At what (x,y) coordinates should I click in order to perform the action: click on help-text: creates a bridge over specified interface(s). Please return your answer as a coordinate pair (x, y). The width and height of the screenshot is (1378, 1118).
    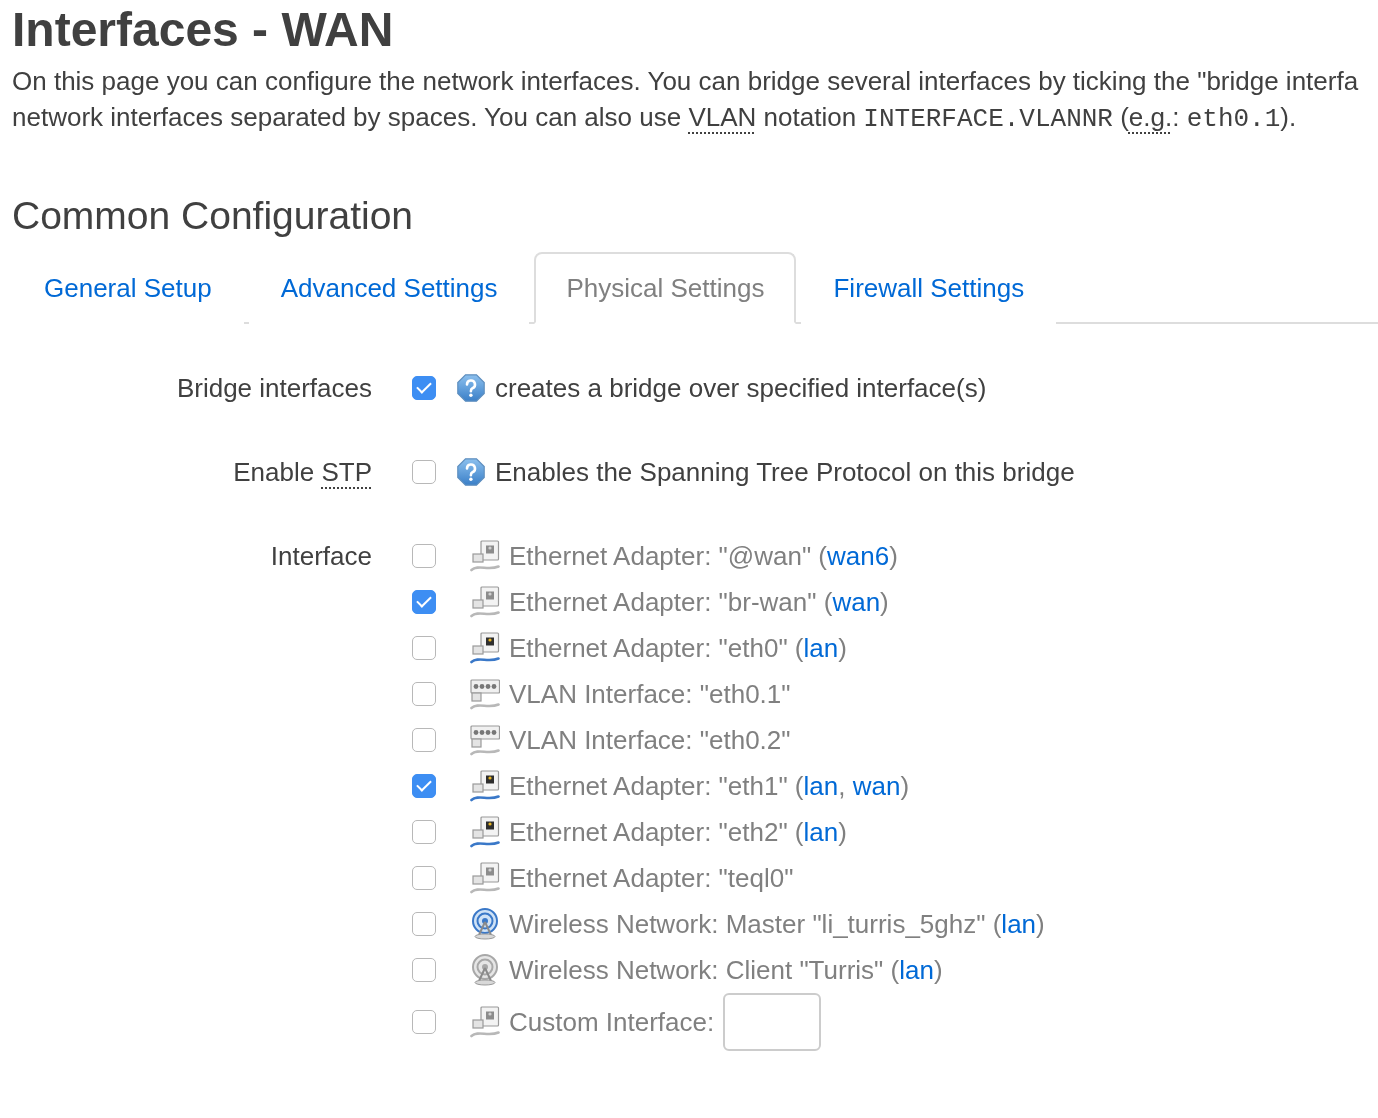
    Looking at the image, I should click on (741, 388).